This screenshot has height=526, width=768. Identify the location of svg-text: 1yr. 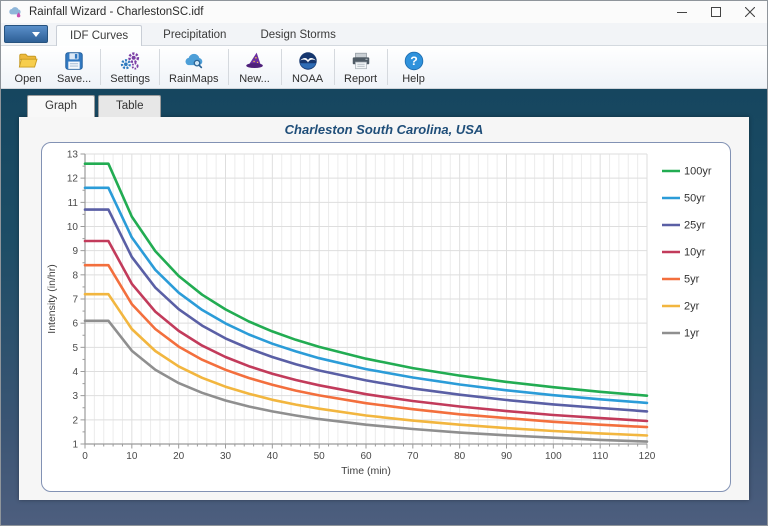
(692, 334).